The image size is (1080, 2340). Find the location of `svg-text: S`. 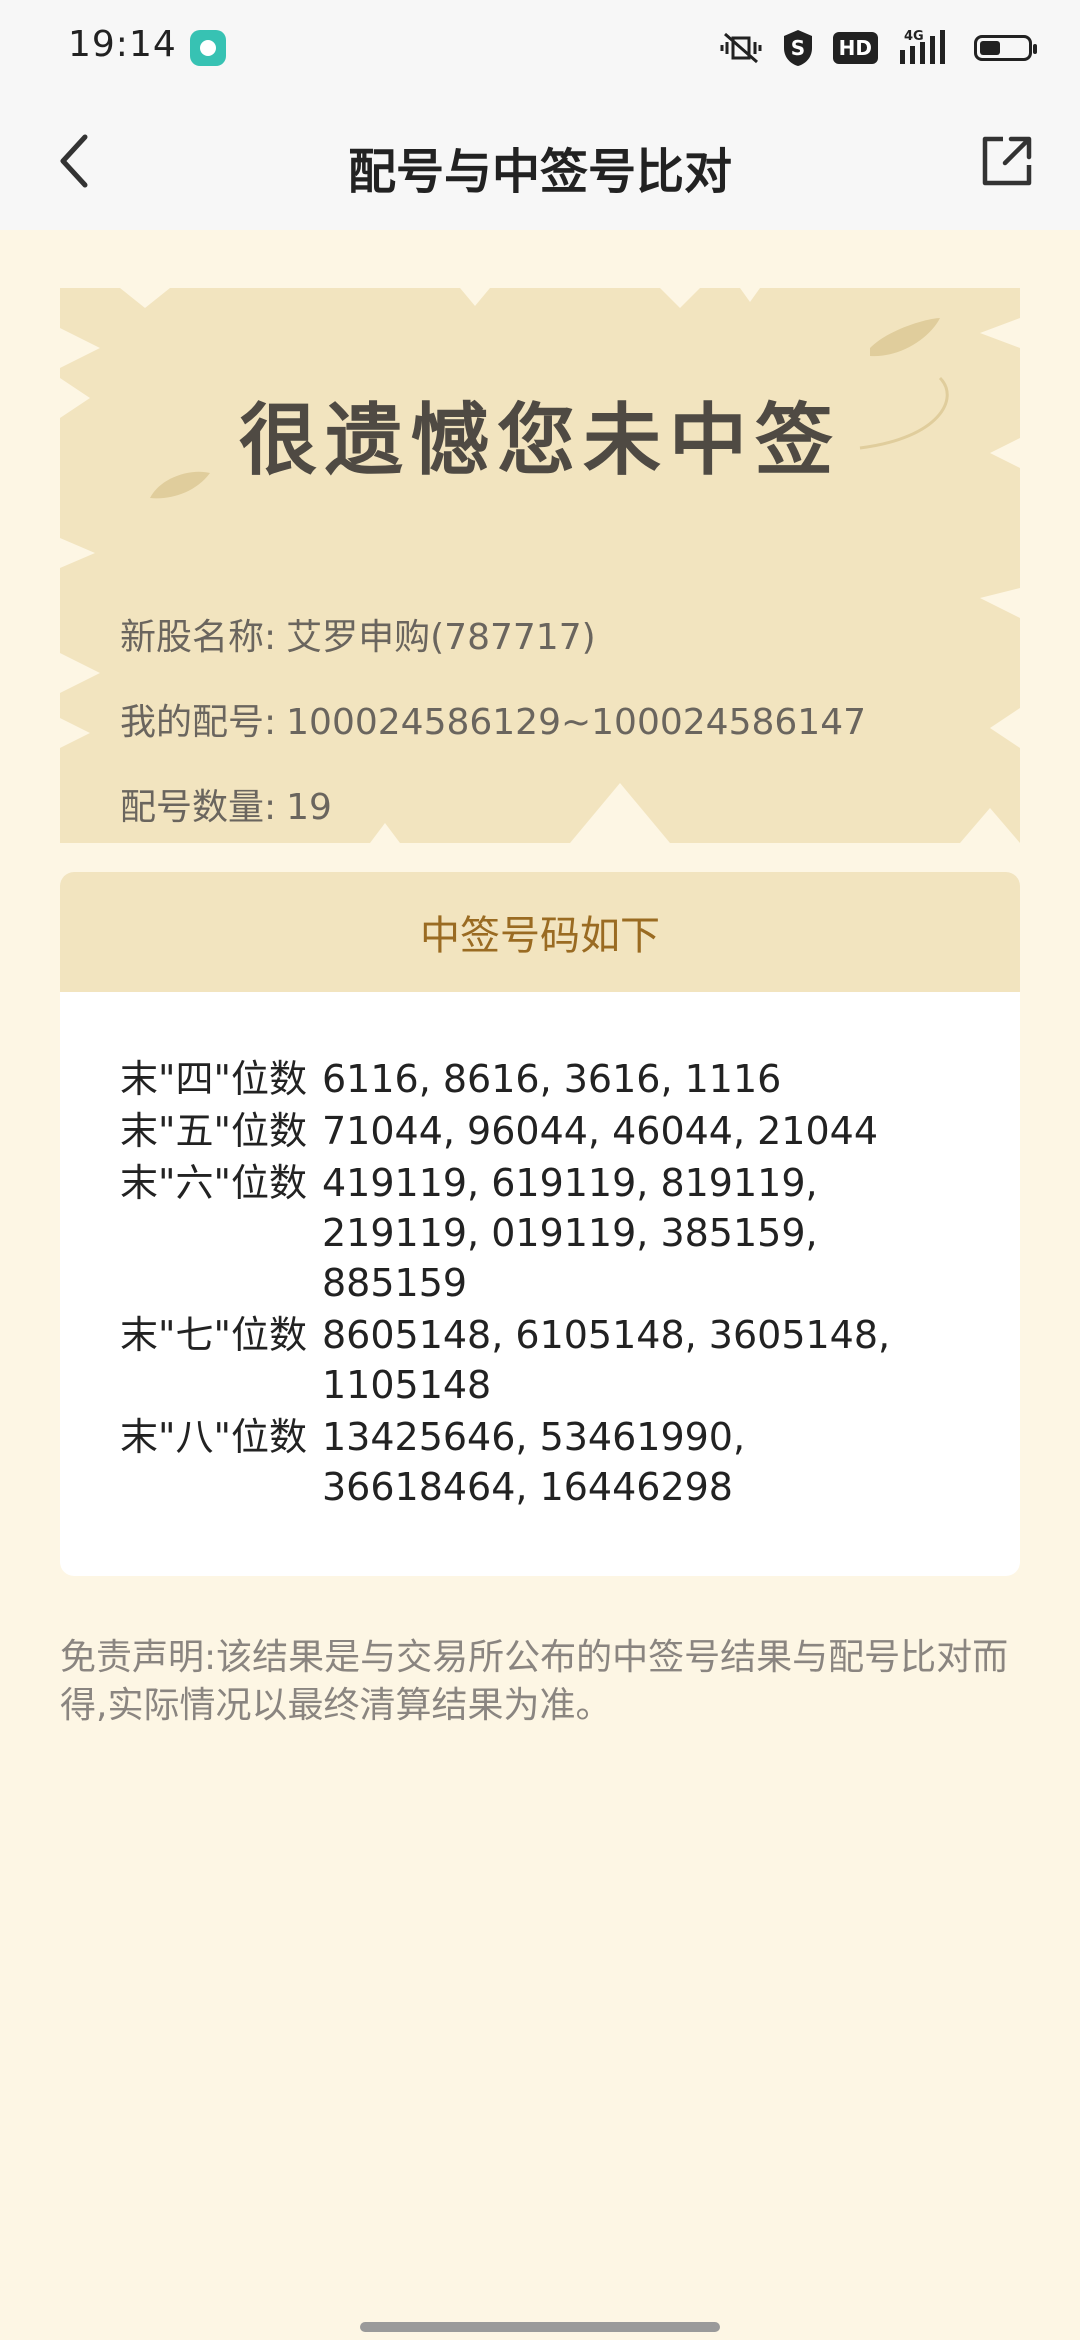

svg-text: S is located at coordinates (797, 48).